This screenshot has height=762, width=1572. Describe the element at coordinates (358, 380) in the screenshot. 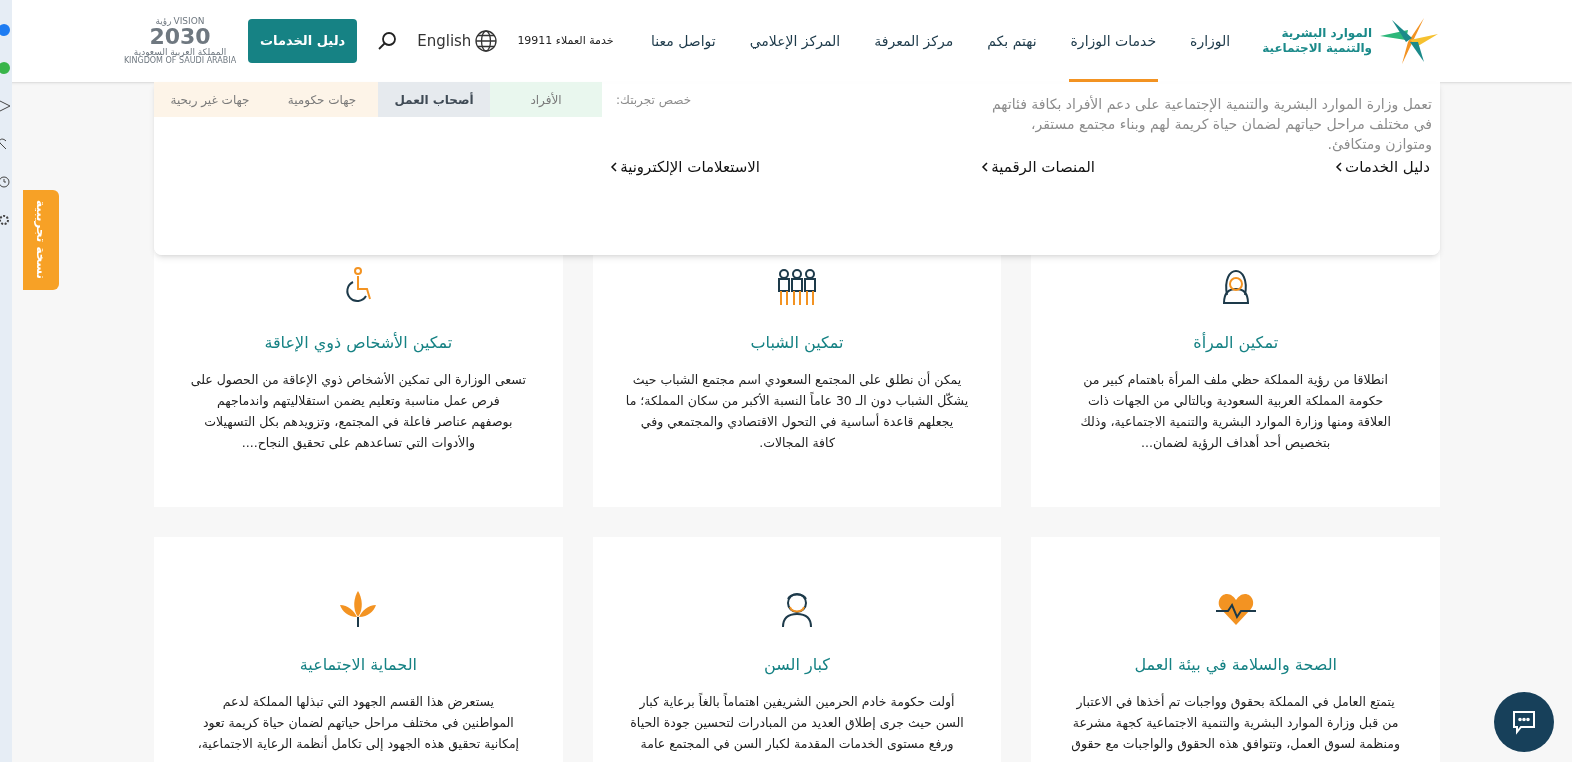

I see `card-description: تسعى الوزارة الى تمكين الأشخاص ذوي الإعاقة من الحصول على` at that location.